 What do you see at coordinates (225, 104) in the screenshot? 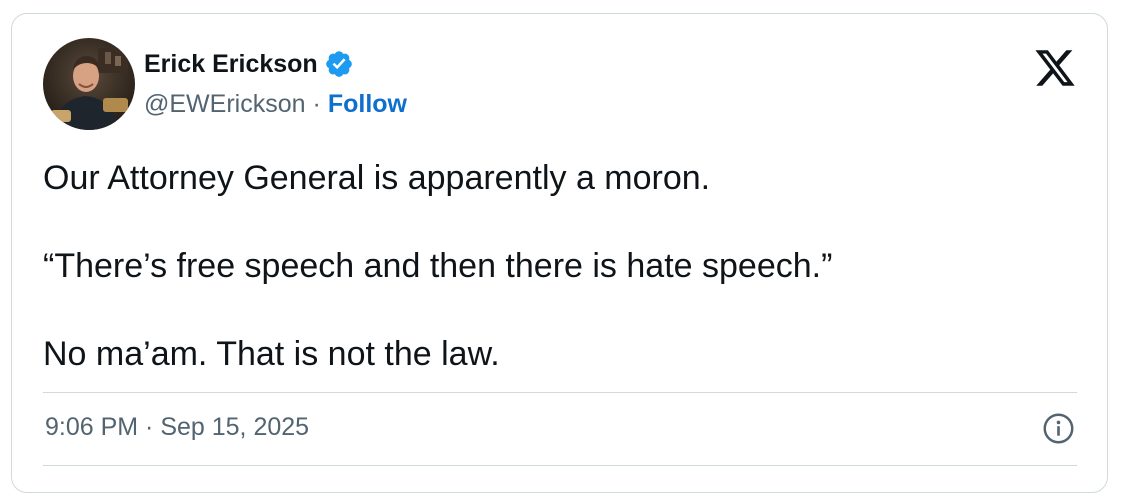
I see `author-handle: @EWErickson` at bounding box center [225, 104].